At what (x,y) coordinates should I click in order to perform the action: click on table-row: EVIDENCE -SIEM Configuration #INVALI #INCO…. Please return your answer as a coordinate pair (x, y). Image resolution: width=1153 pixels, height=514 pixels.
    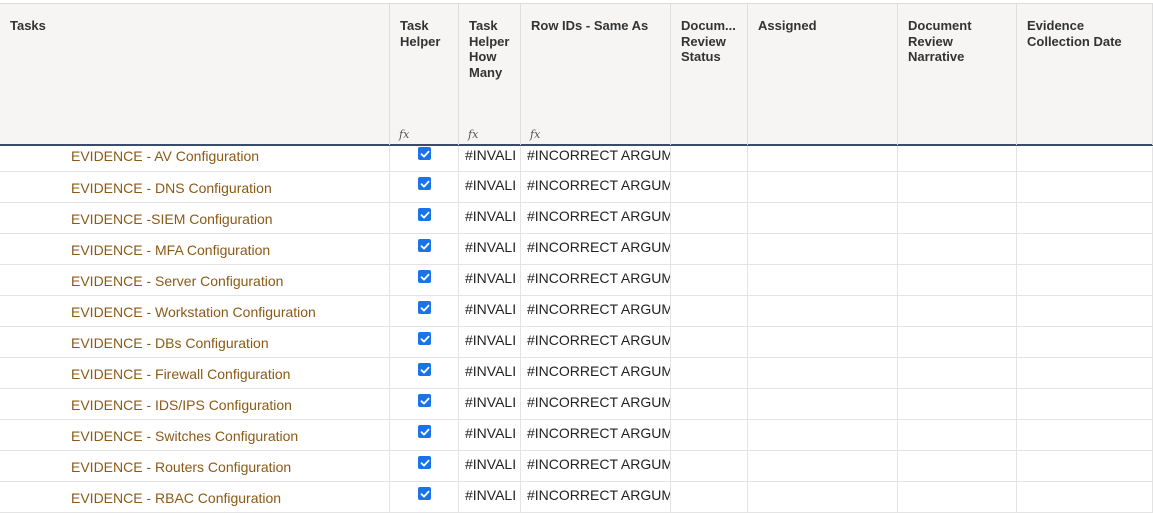
    Looking at the image, I should click on (576, 218).